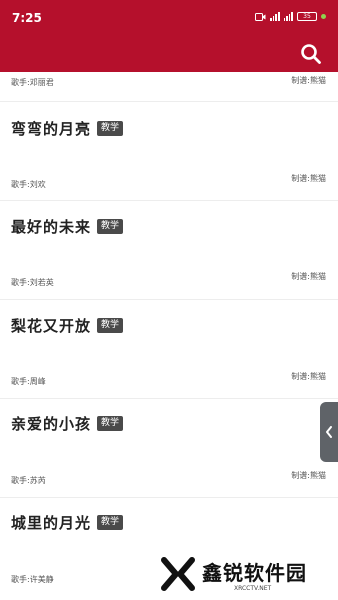  What do you see at coordinates (51, 227) in the screenshot?
I see `song-title: 最好的未来` at bounding box center [51, 227].